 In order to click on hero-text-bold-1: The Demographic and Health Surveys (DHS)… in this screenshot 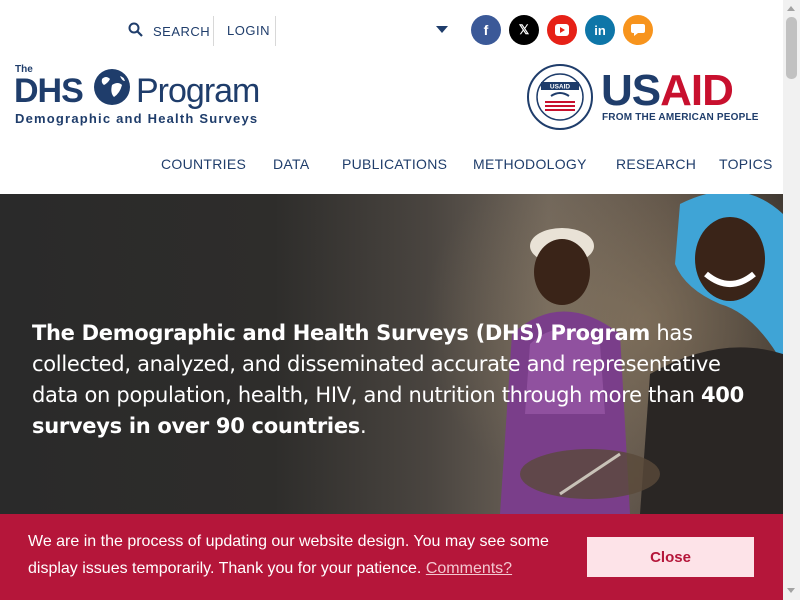, I will do `click(341, 333)`.